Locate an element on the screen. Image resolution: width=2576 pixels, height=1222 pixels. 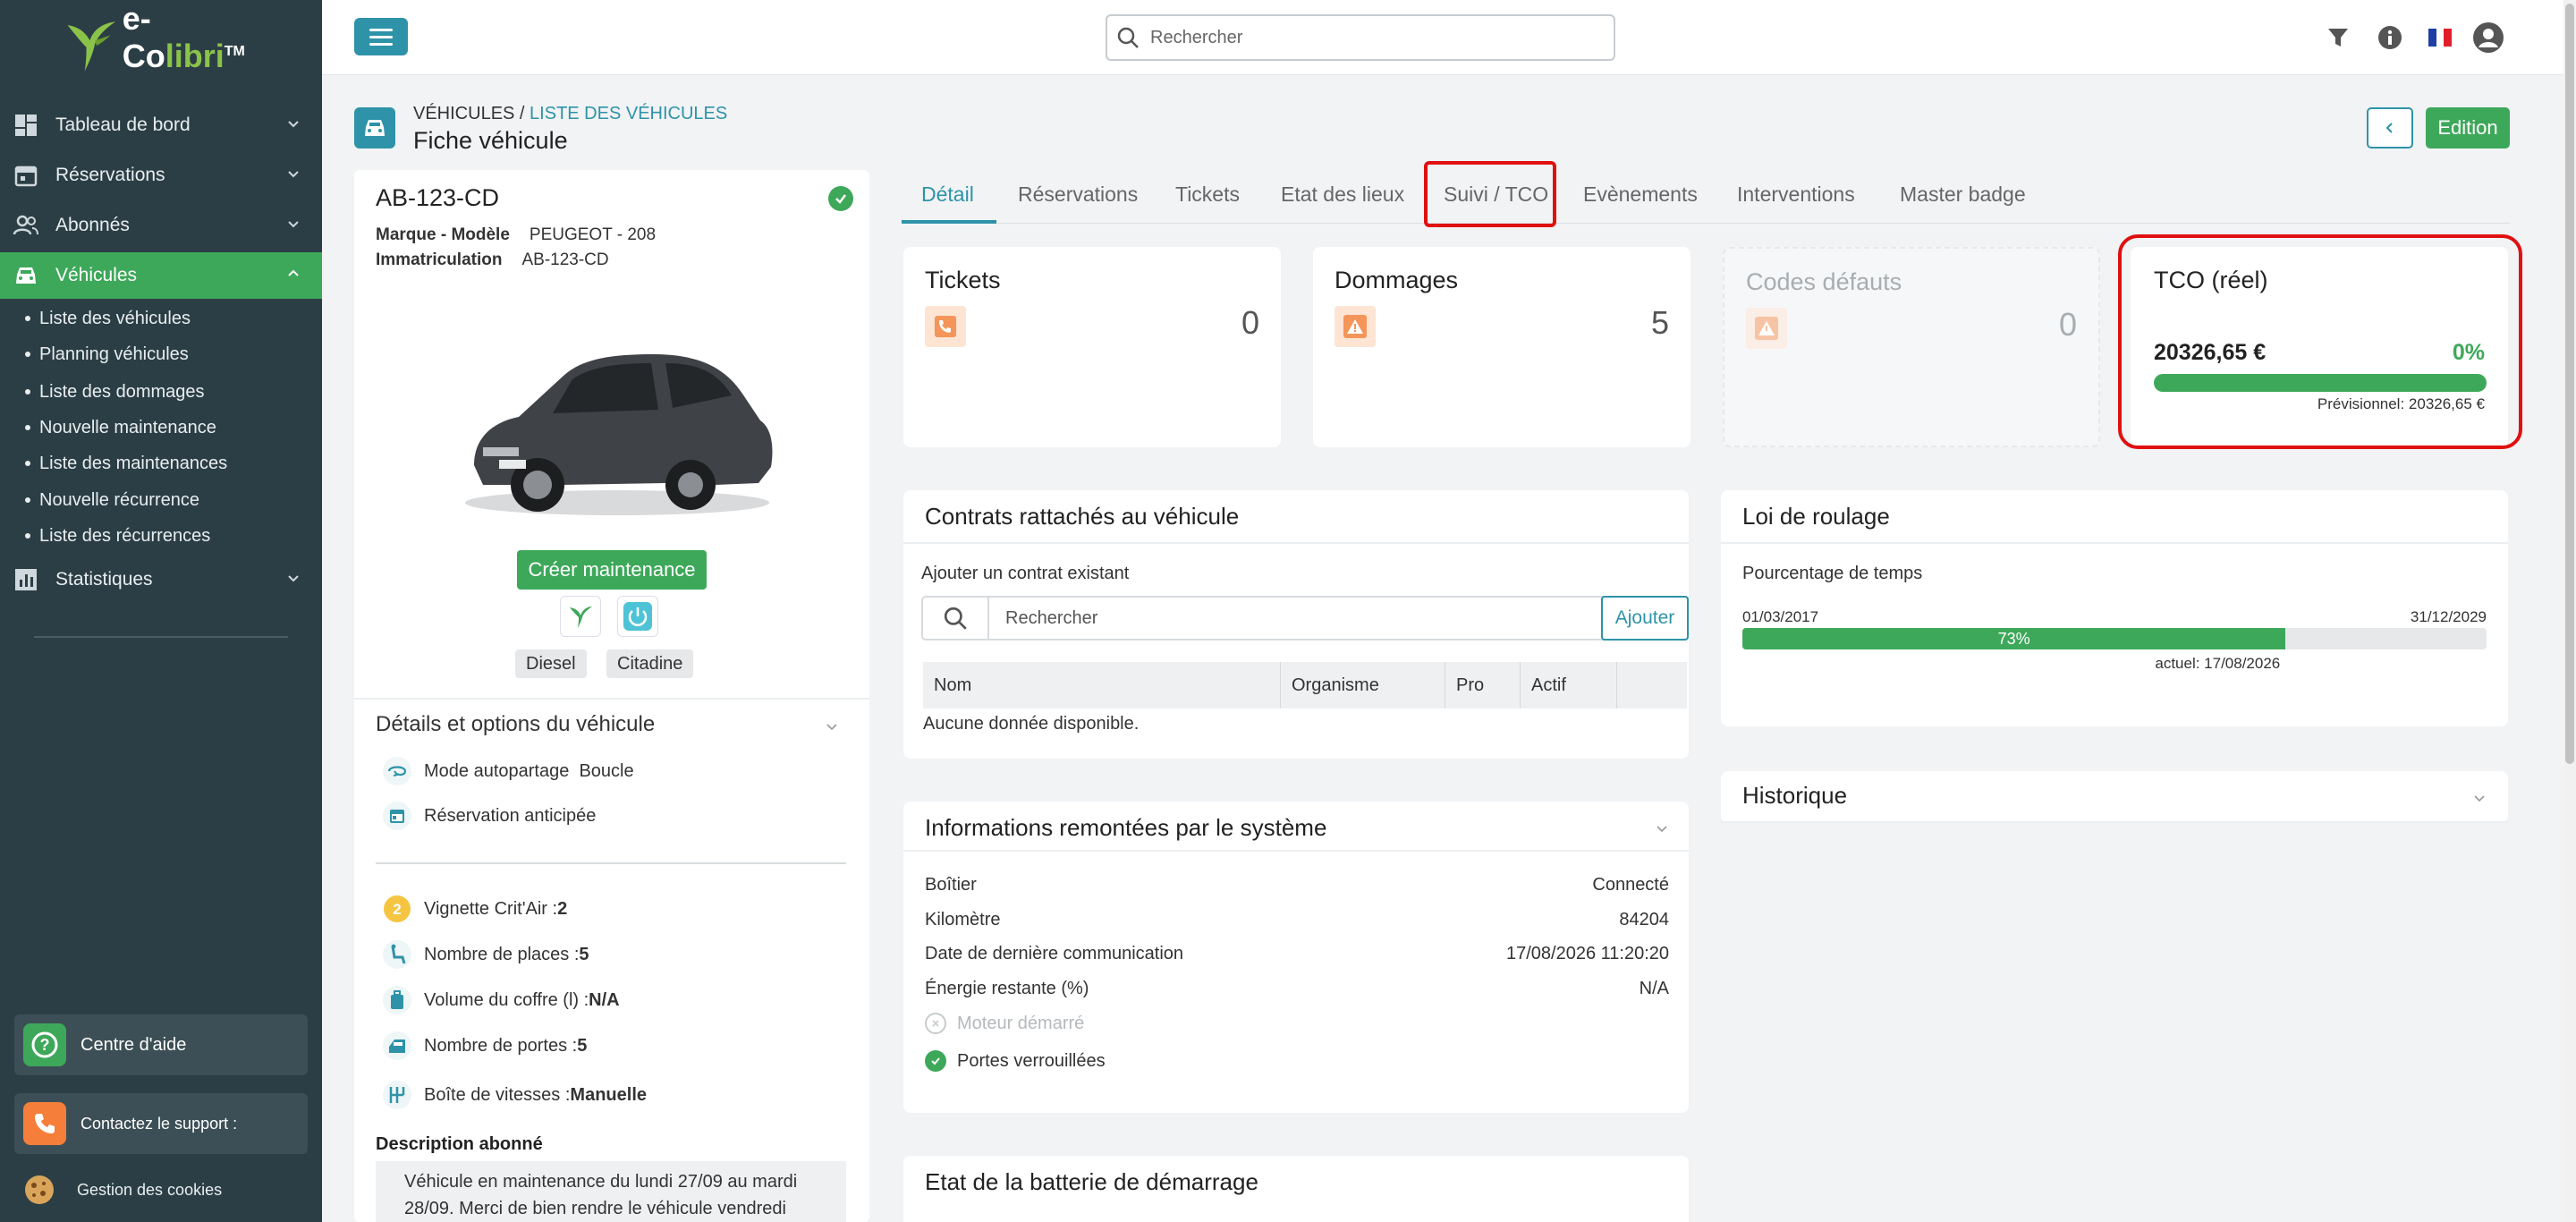
history-title: Historique is located at coordinates (1794, 796).